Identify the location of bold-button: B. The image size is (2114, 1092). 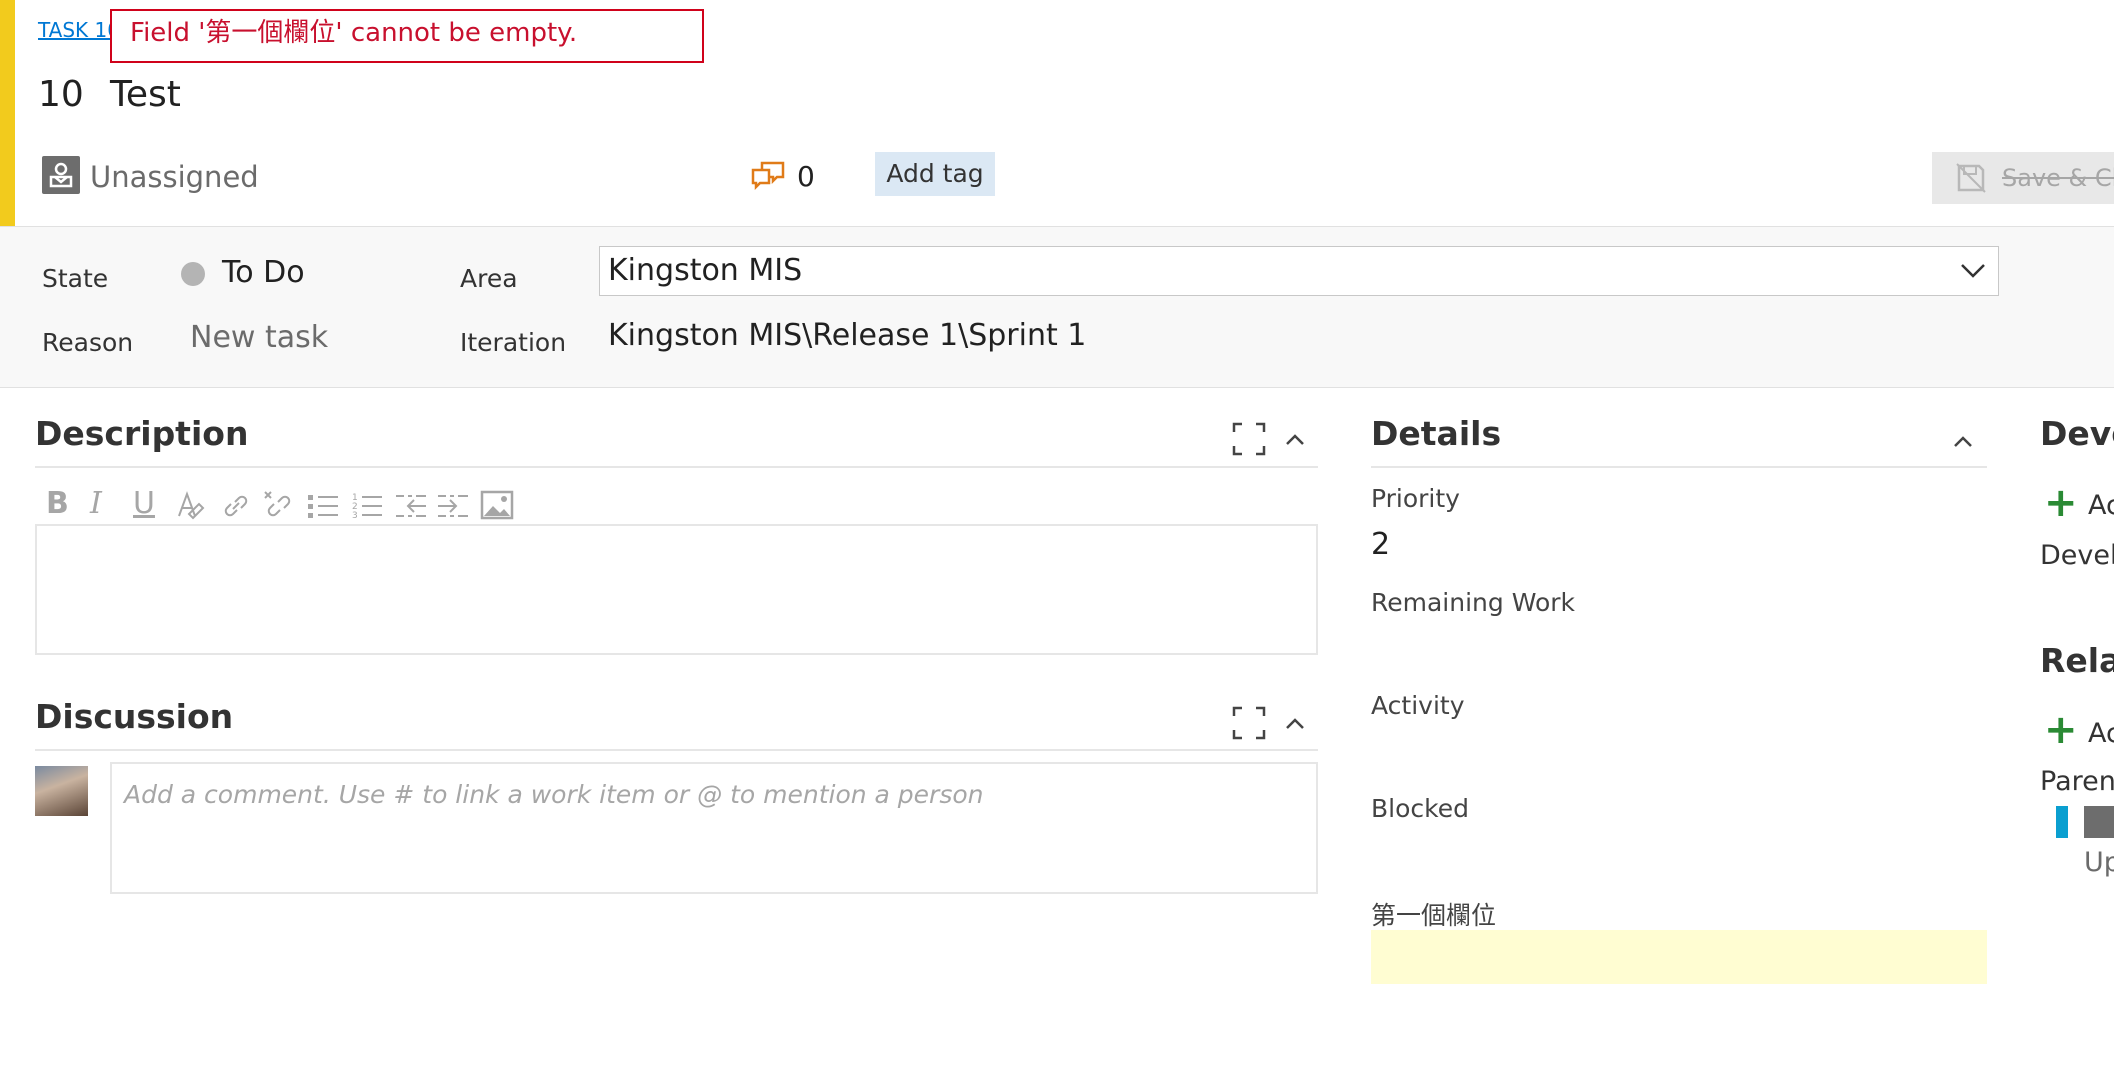
(57, 503).